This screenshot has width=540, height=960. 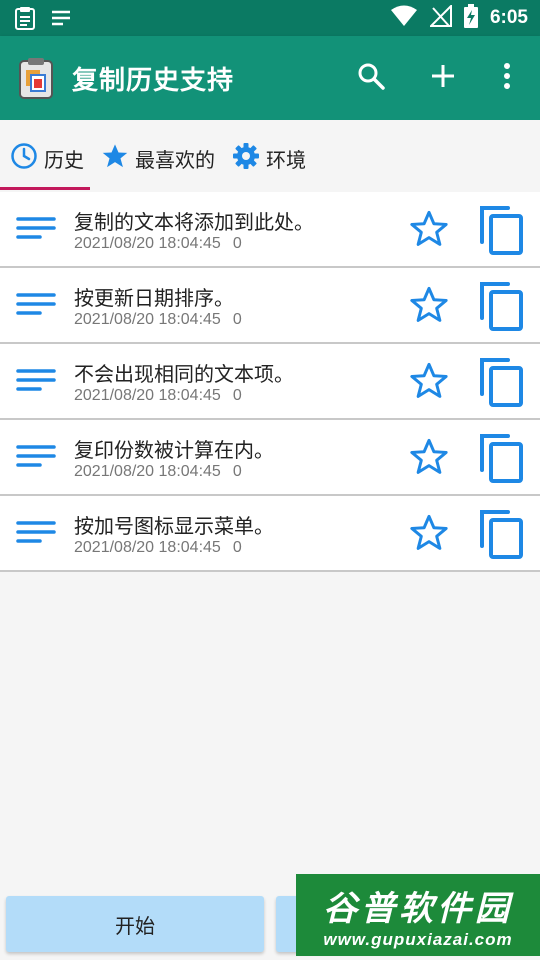 I want to click on item-text: 按更新日期排序。, so click(x=154, y=298).